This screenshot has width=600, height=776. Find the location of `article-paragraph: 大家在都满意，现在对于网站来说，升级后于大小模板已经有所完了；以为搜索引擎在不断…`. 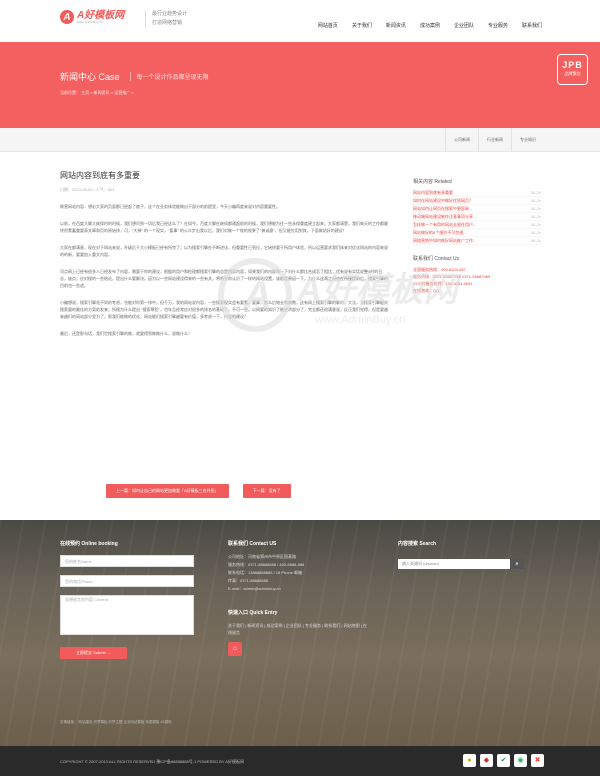

article-paragraph: 大家在都满意，现在对于网站来说，升级后于大小模板已经有所完了；以为搜索引擎在不断… is located at coordinates (224, 251).